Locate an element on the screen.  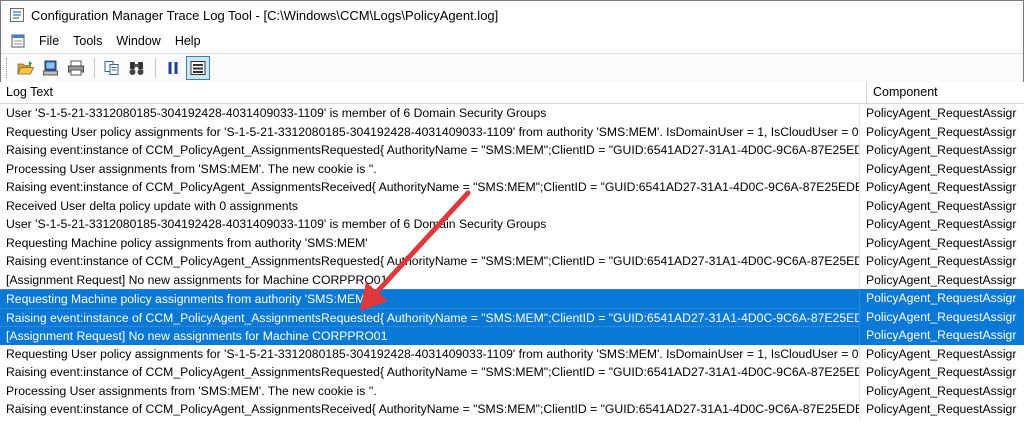
pause-icon is located at coordinates (173, 68).